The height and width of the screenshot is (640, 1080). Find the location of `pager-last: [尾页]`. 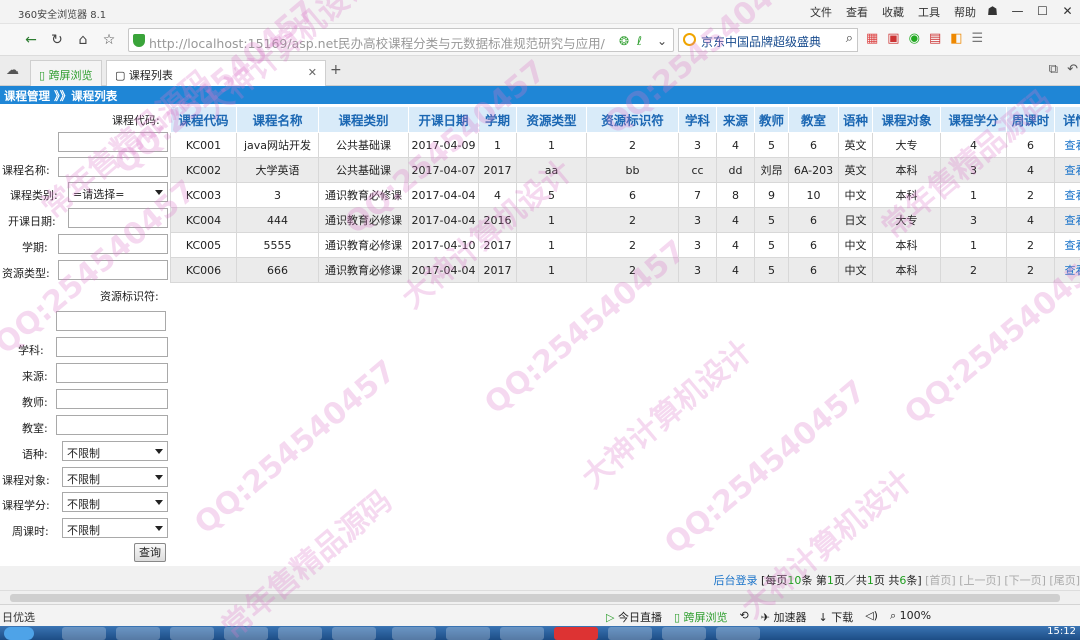

pager-last: [尾页] is located at coordinates (1064, 580).